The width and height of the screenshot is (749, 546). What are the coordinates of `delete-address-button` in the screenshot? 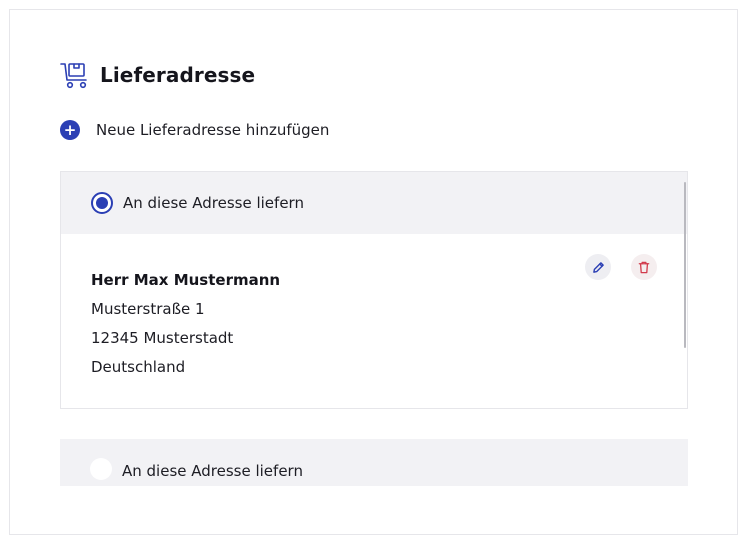 It's located at (644, 267).